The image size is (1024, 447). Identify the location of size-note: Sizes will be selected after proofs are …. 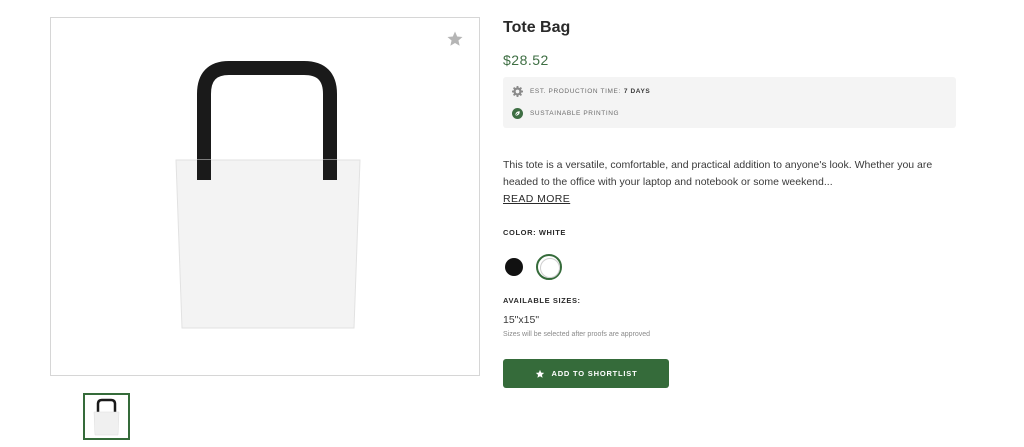
(577, 334).